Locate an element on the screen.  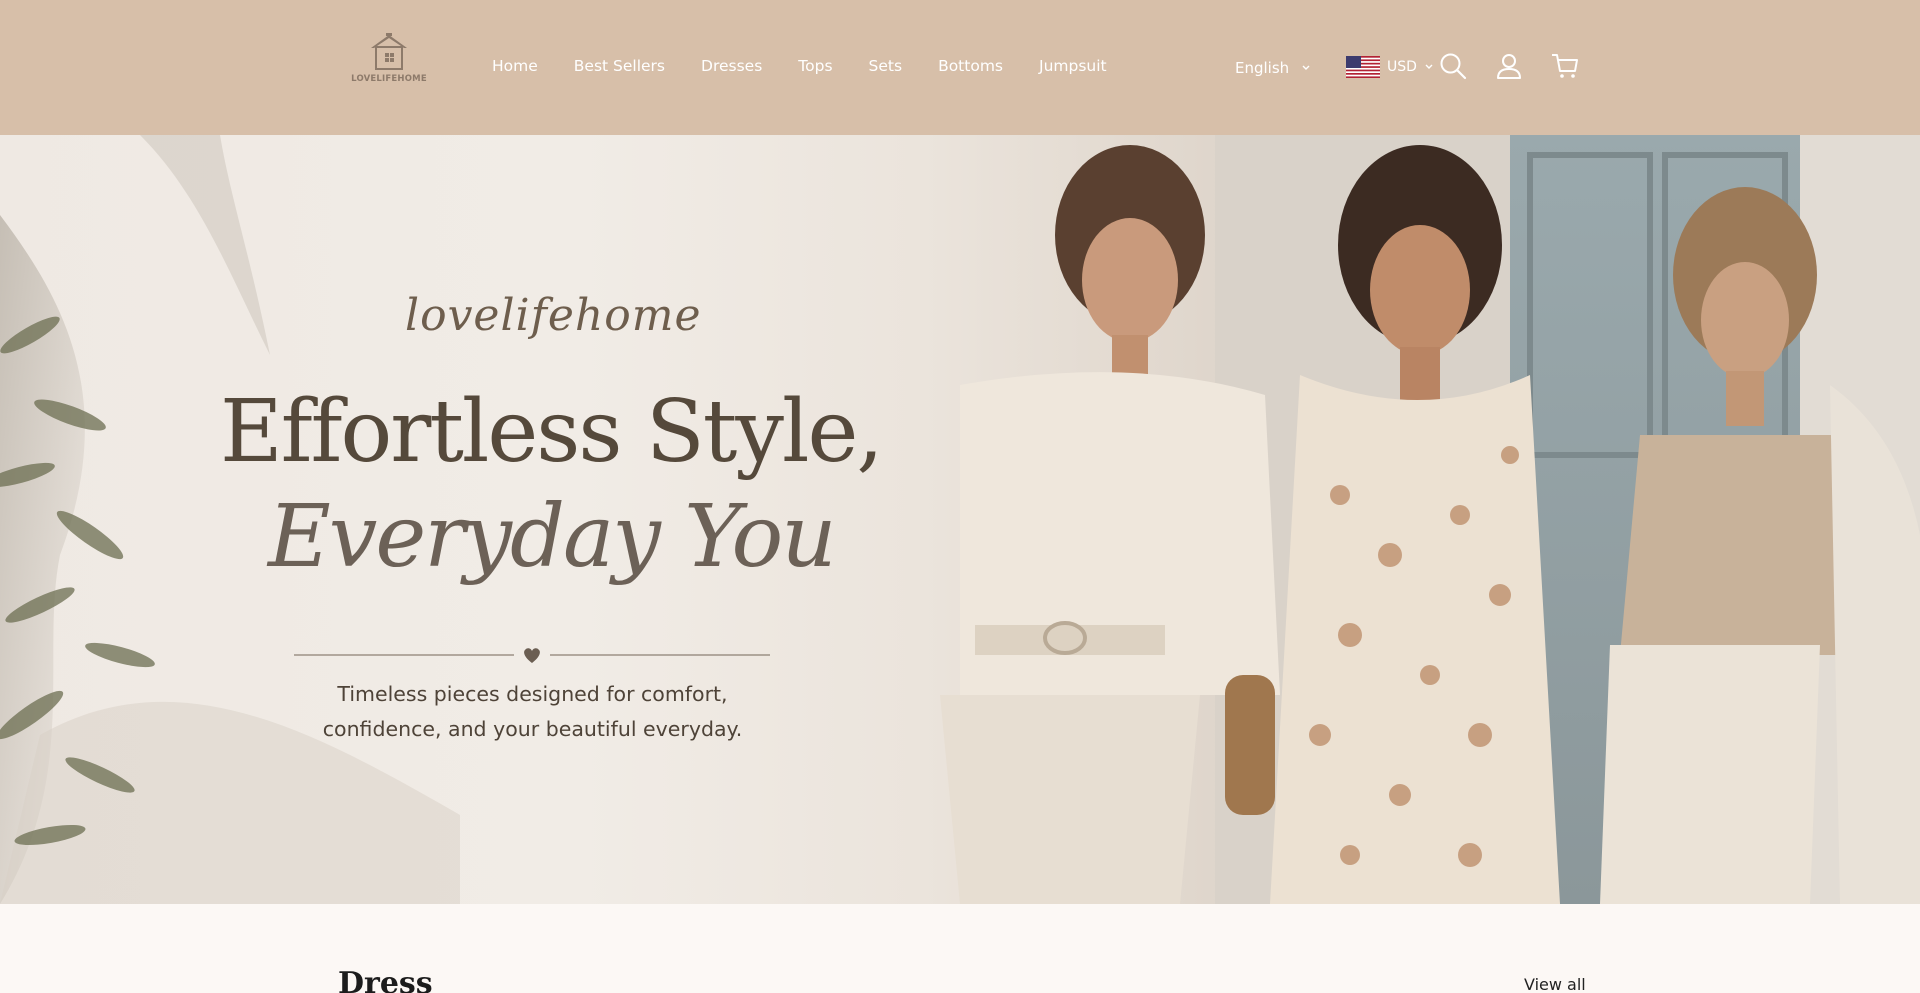
hero-script-brand: lovelifehome is located at coordinates (553, 315).